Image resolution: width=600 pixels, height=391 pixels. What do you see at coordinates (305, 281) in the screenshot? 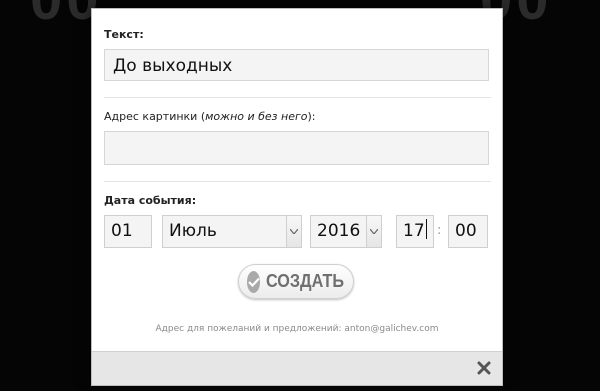
I see `create-button-label: СОЗДАТЬ` at bounding box center [305, 281].